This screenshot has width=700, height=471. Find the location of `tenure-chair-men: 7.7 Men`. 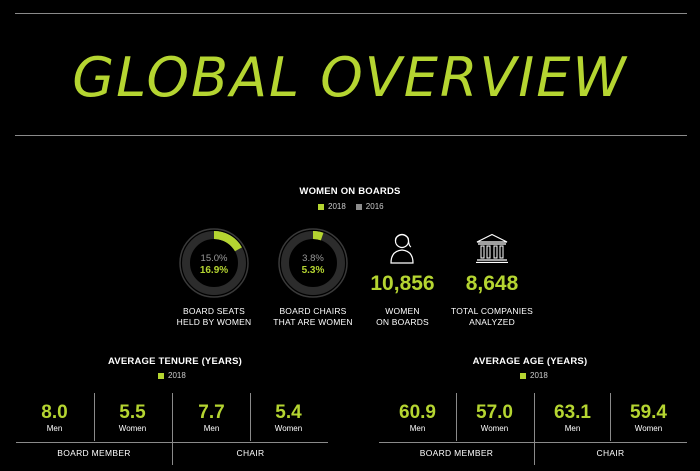

tenure-chair-men: 7.7 Men is located at coordinates (211, 418).